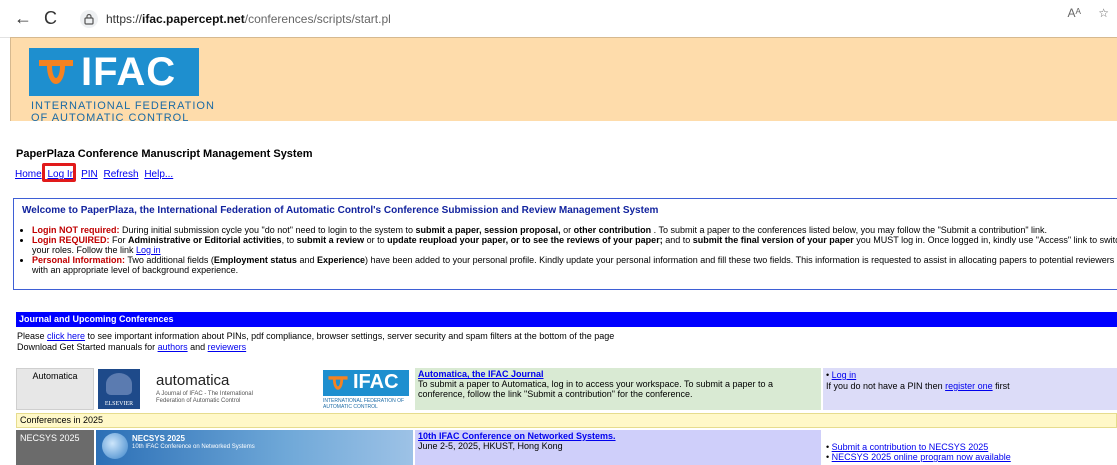 This screenshot has width=1117, height=465. What do you see at coordinates (921, 457) in the screenshot?
I see `necsys-program-link: NECSYS 2025 online program now available` at bounding box center [921, 457].